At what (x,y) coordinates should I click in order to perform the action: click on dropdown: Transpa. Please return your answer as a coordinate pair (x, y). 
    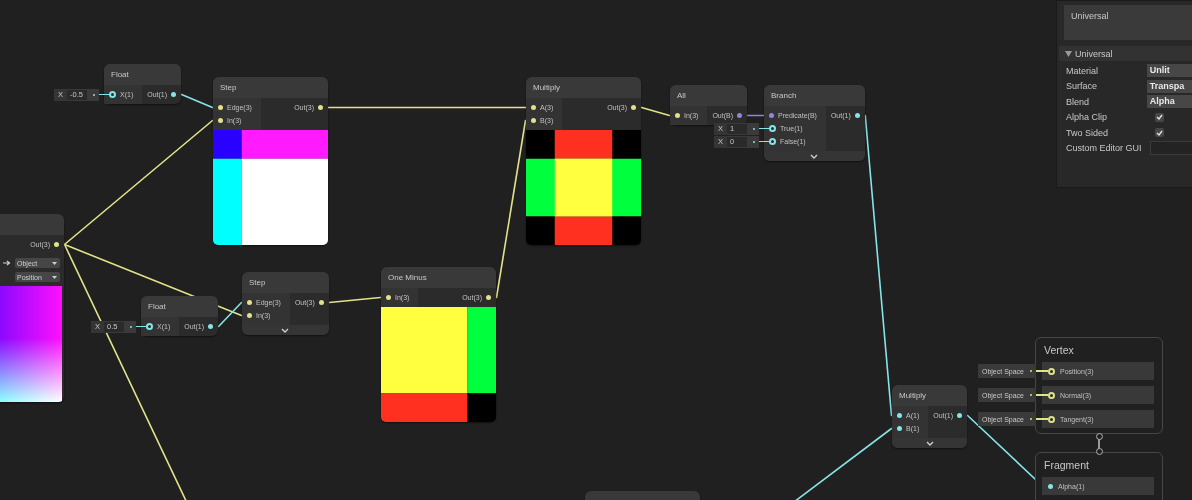
    Looking at the image, I should click on (1169, 86).